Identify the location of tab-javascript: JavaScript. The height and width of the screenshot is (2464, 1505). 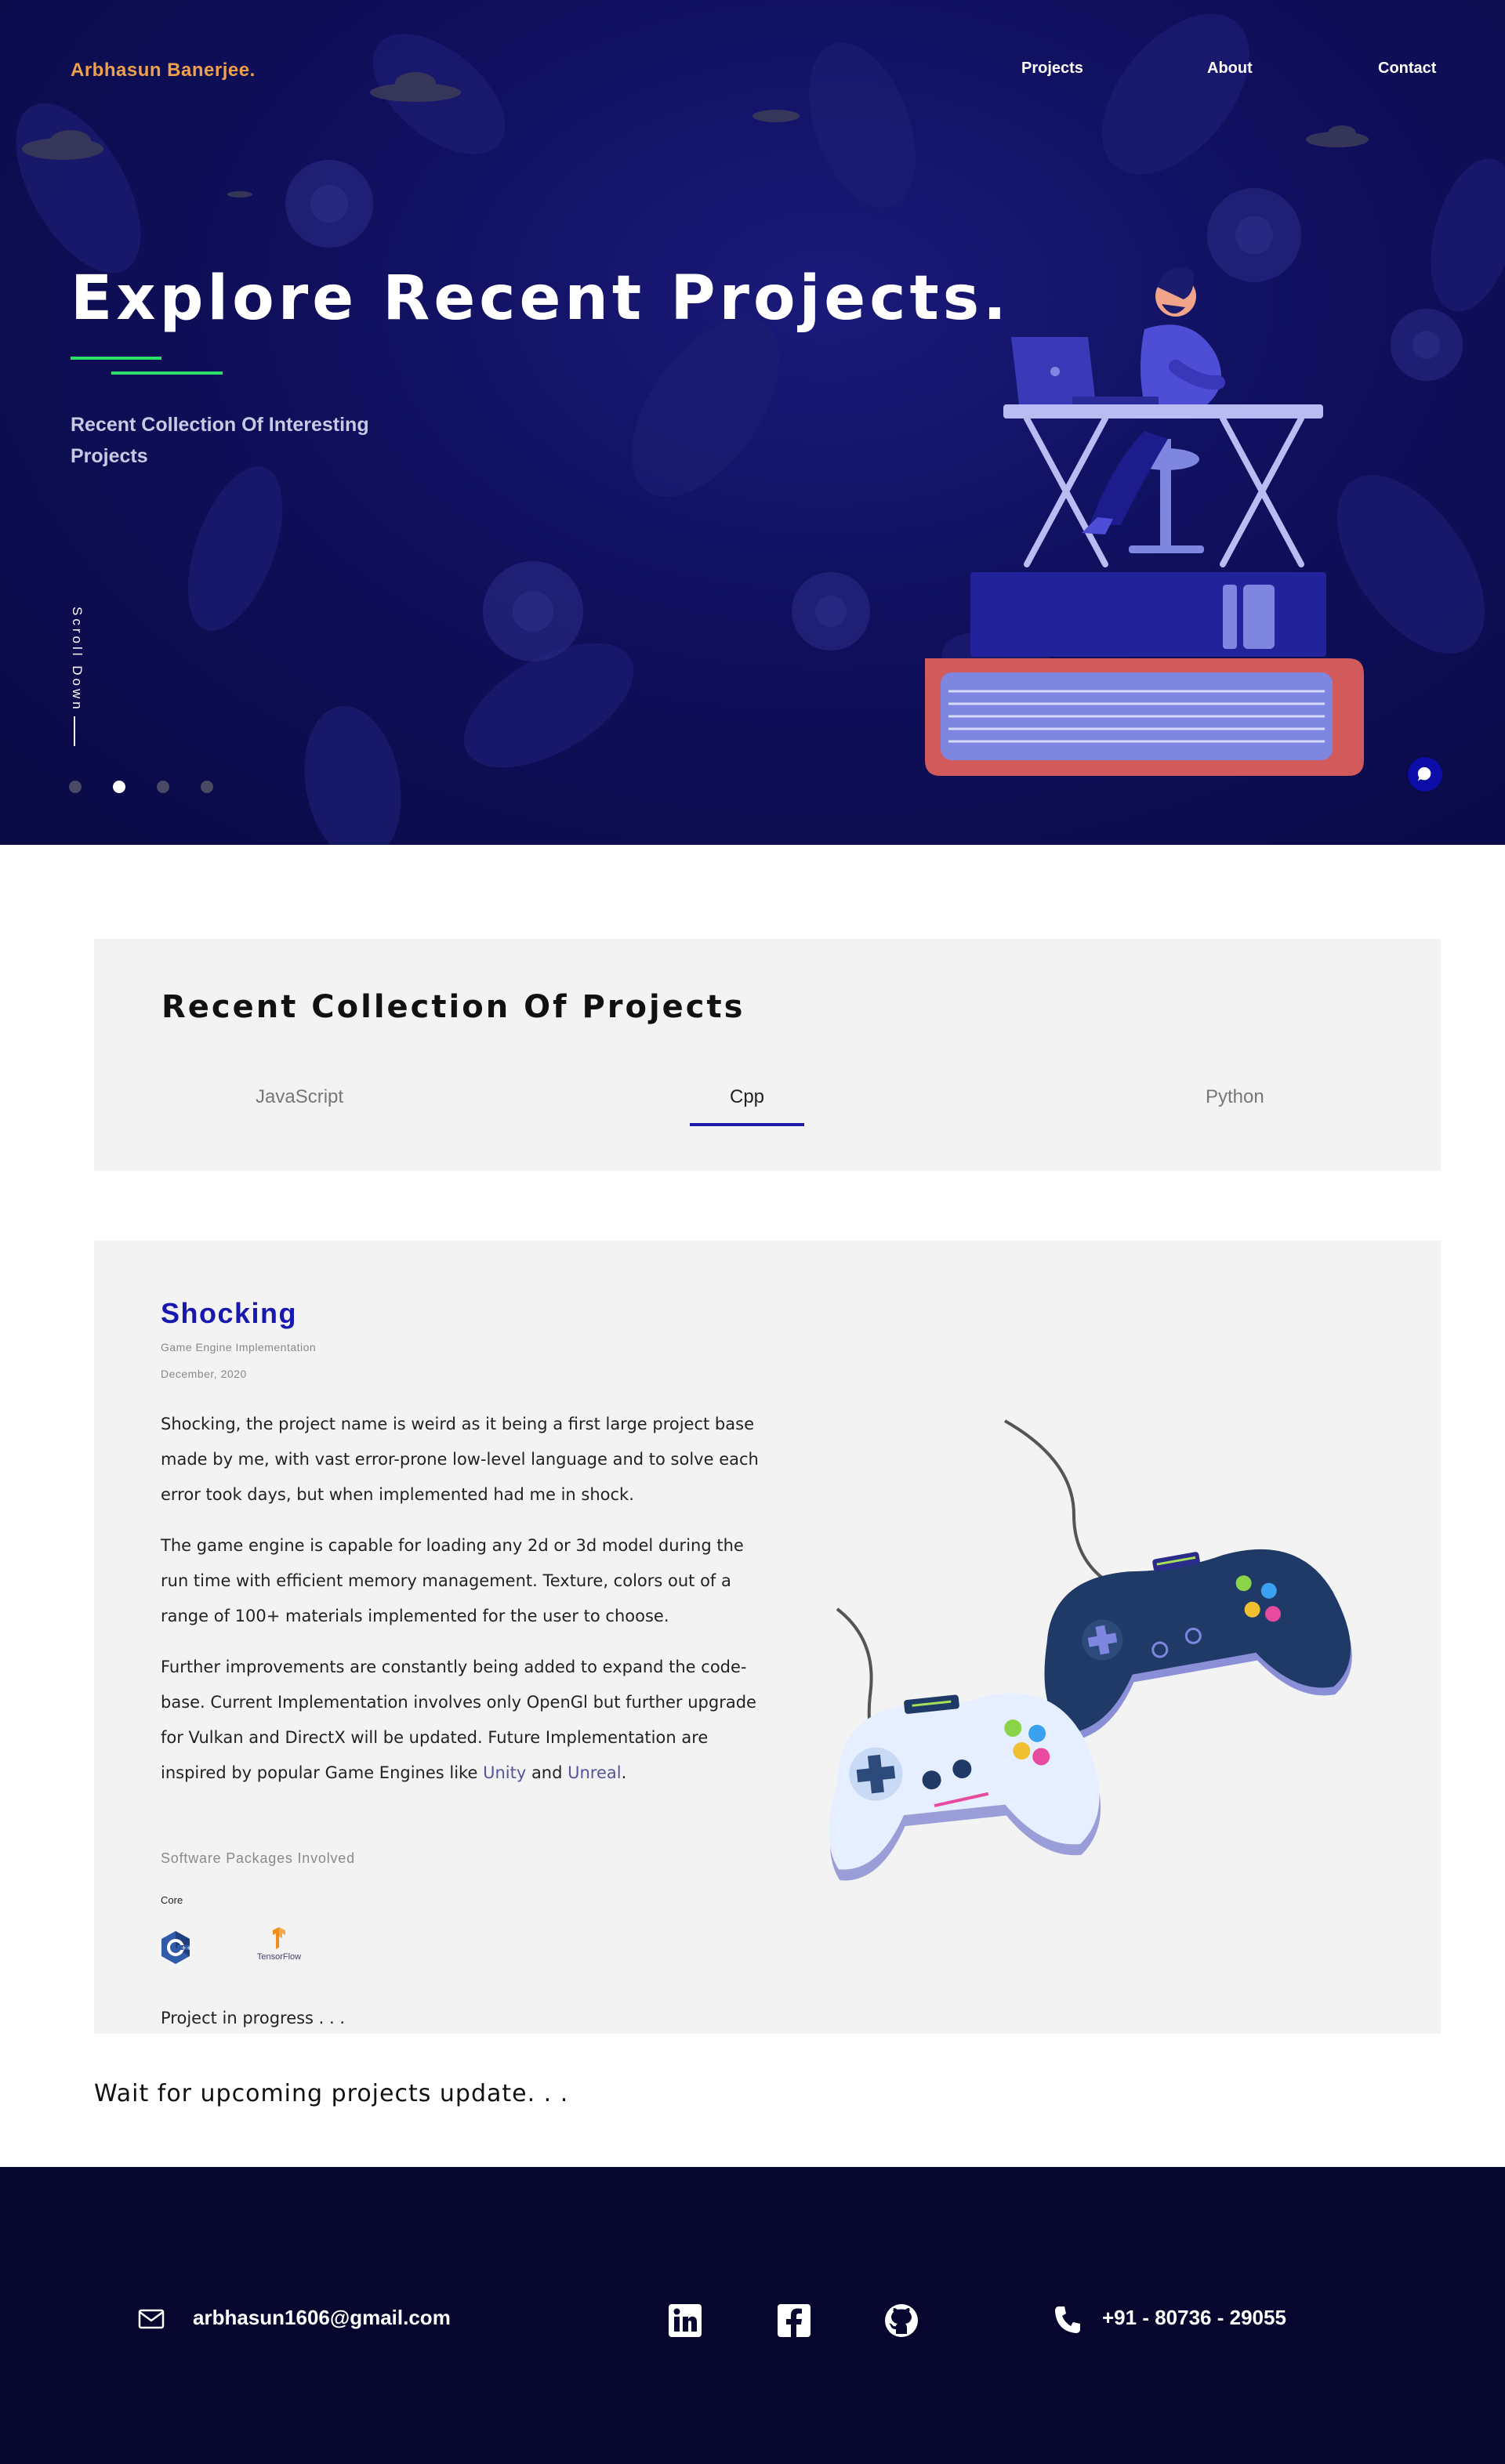
(299, 1097).